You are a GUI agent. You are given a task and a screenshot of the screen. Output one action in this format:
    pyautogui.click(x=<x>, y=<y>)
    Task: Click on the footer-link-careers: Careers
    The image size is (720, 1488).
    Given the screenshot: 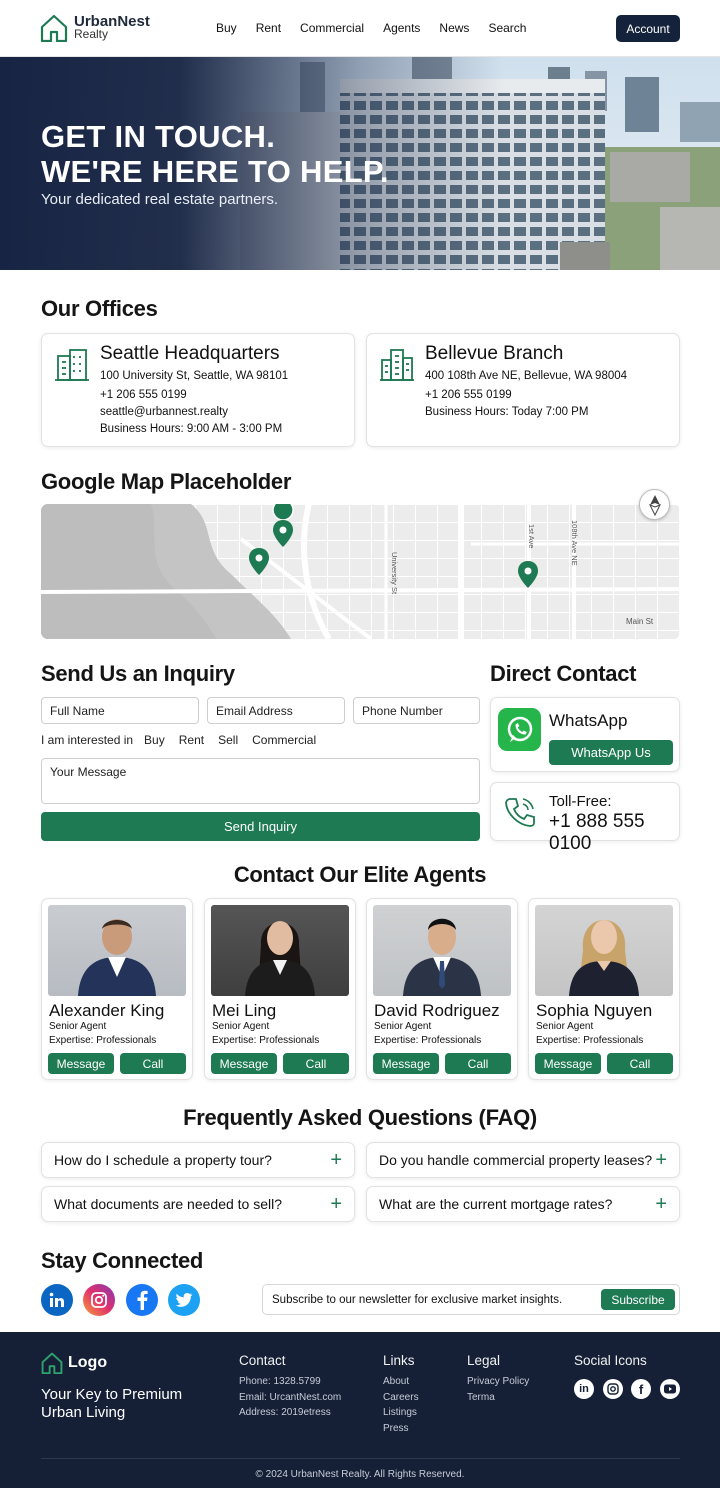 What is the action you would take?
    pyautogui.click(x=401, y=1398)
    